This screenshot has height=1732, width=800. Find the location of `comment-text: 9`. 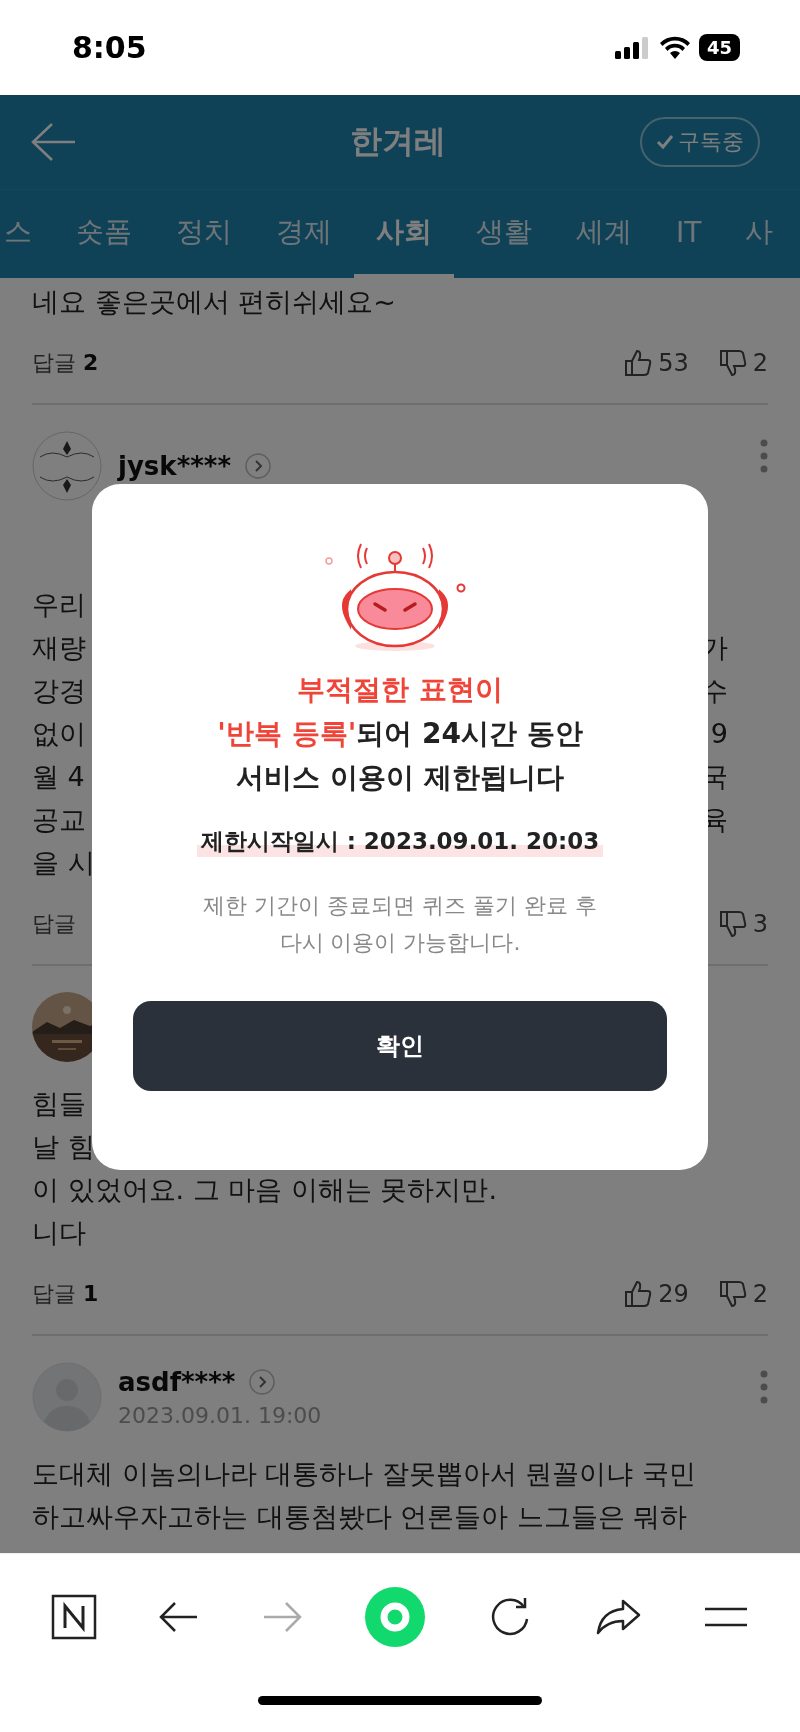

comment-text: 9 is located at coordinates (719, 734).